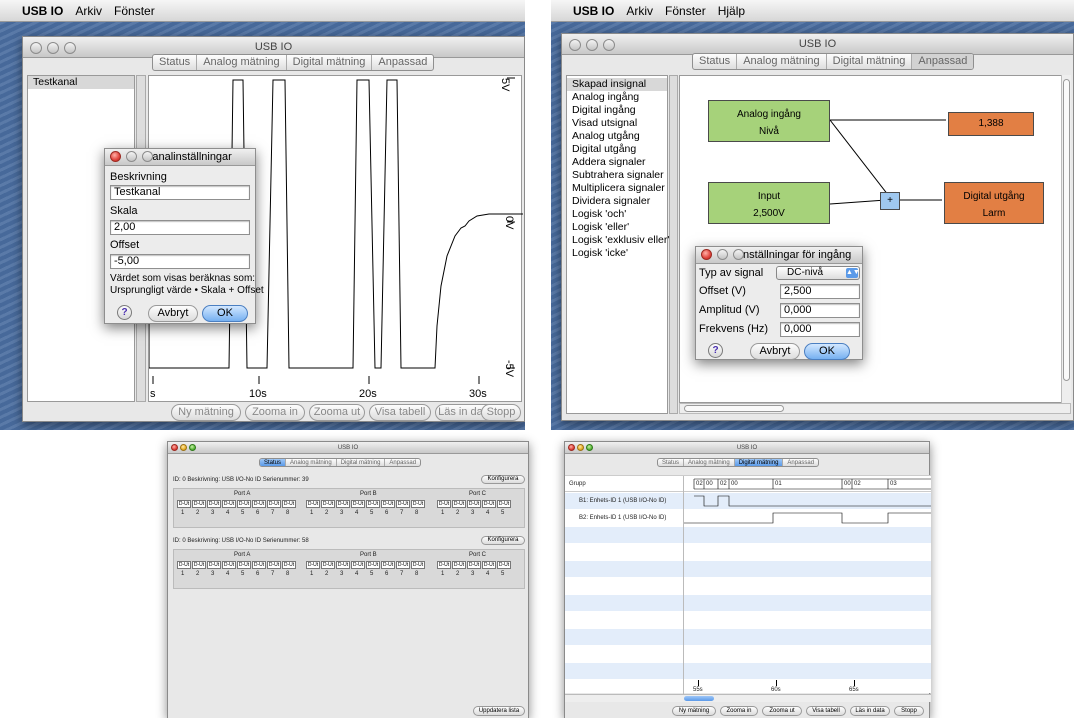 Image resolution: width=1074 pixels, height=718 pixels. What do you see at coordinates (503, 479) in the screenshot?
I see `configure-button-1: Konfigurera` at bounding box center [503, 479].